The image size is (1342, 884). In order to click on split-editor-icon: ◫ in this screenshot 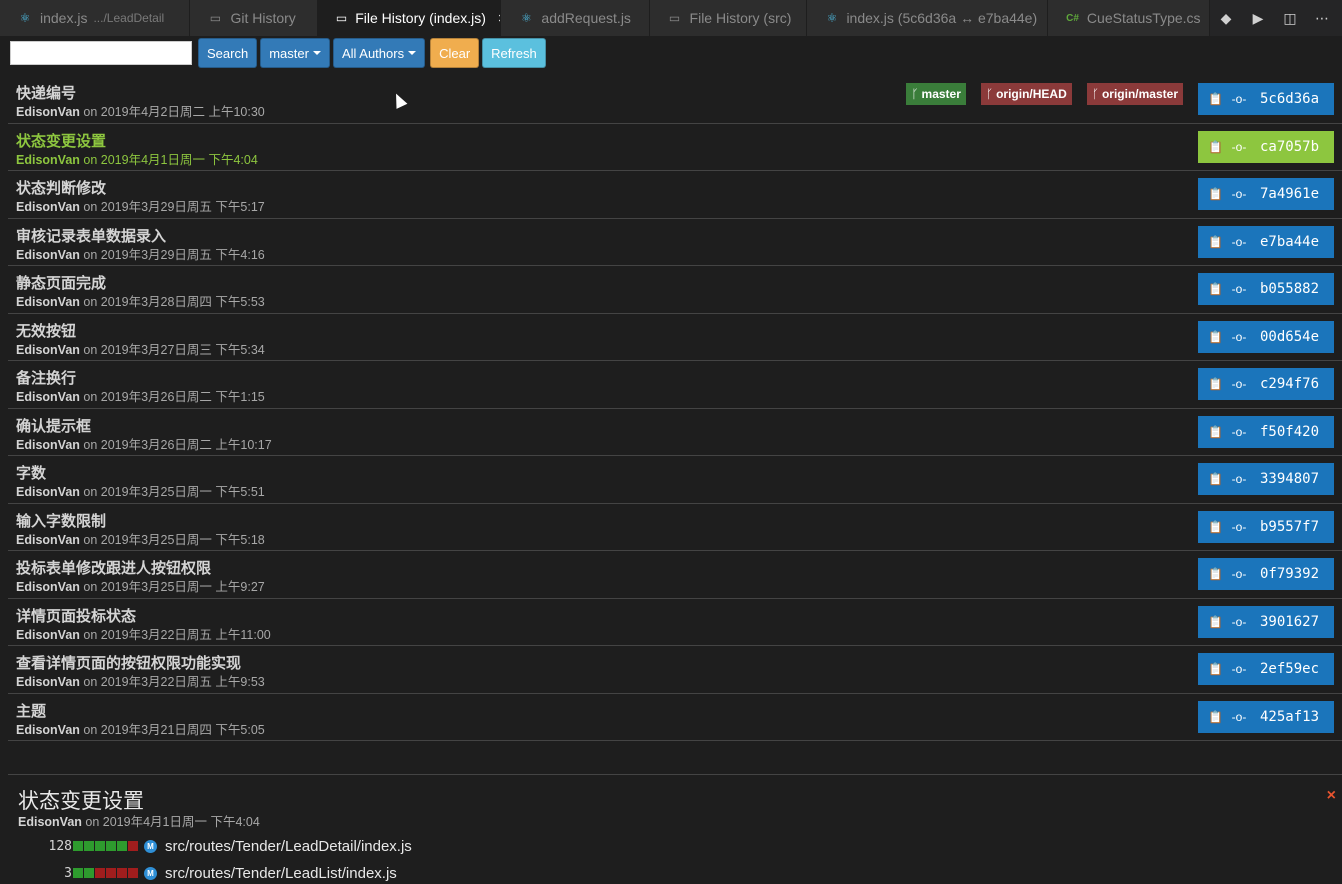, I will do `click(1290, 18)`.